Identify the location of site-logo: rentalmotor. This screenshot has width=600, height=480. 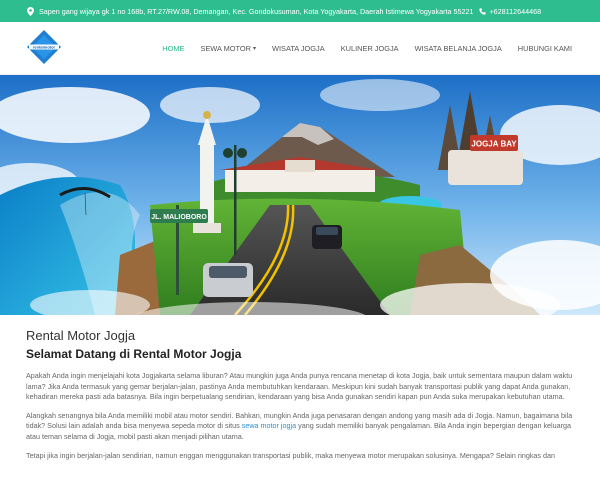
(44, 47).